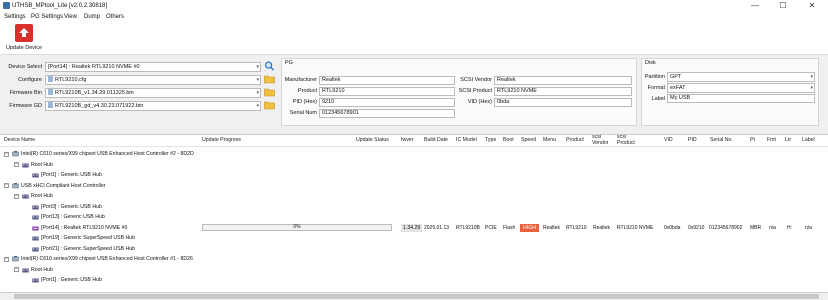 Image resolution: width=828 pixels, height=300 pixels. I want to click on col-boot: Boot, so click(508, 140).